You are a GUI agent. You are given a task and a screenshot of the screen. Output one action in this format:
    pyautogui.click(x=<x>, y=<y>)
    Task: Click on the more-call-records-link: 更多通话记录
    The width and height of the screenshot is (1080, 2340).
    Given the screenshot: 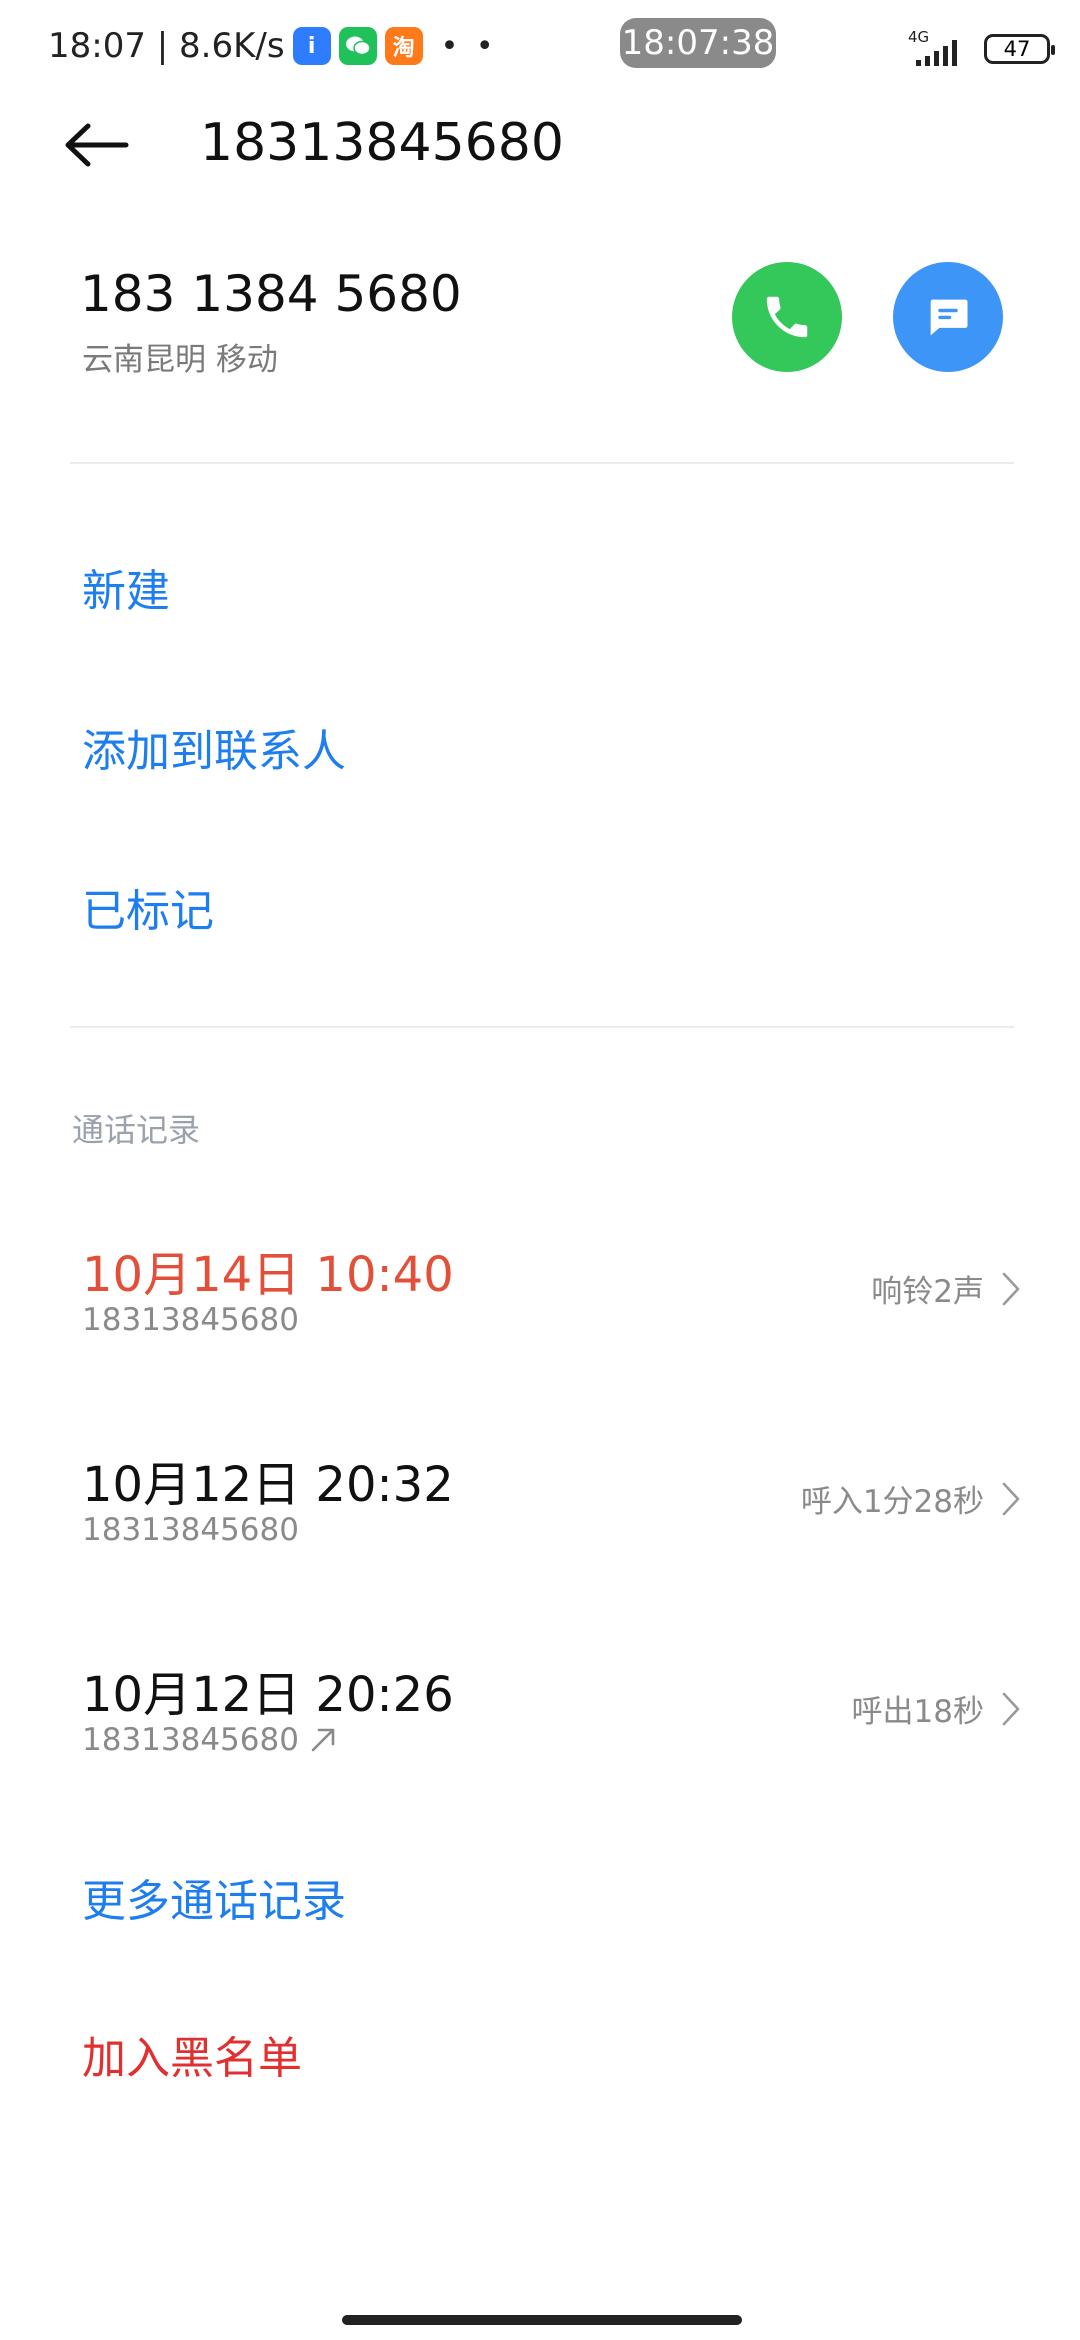 What is the action you would take?
    pyautogui.click(x=214, y=1897)
    